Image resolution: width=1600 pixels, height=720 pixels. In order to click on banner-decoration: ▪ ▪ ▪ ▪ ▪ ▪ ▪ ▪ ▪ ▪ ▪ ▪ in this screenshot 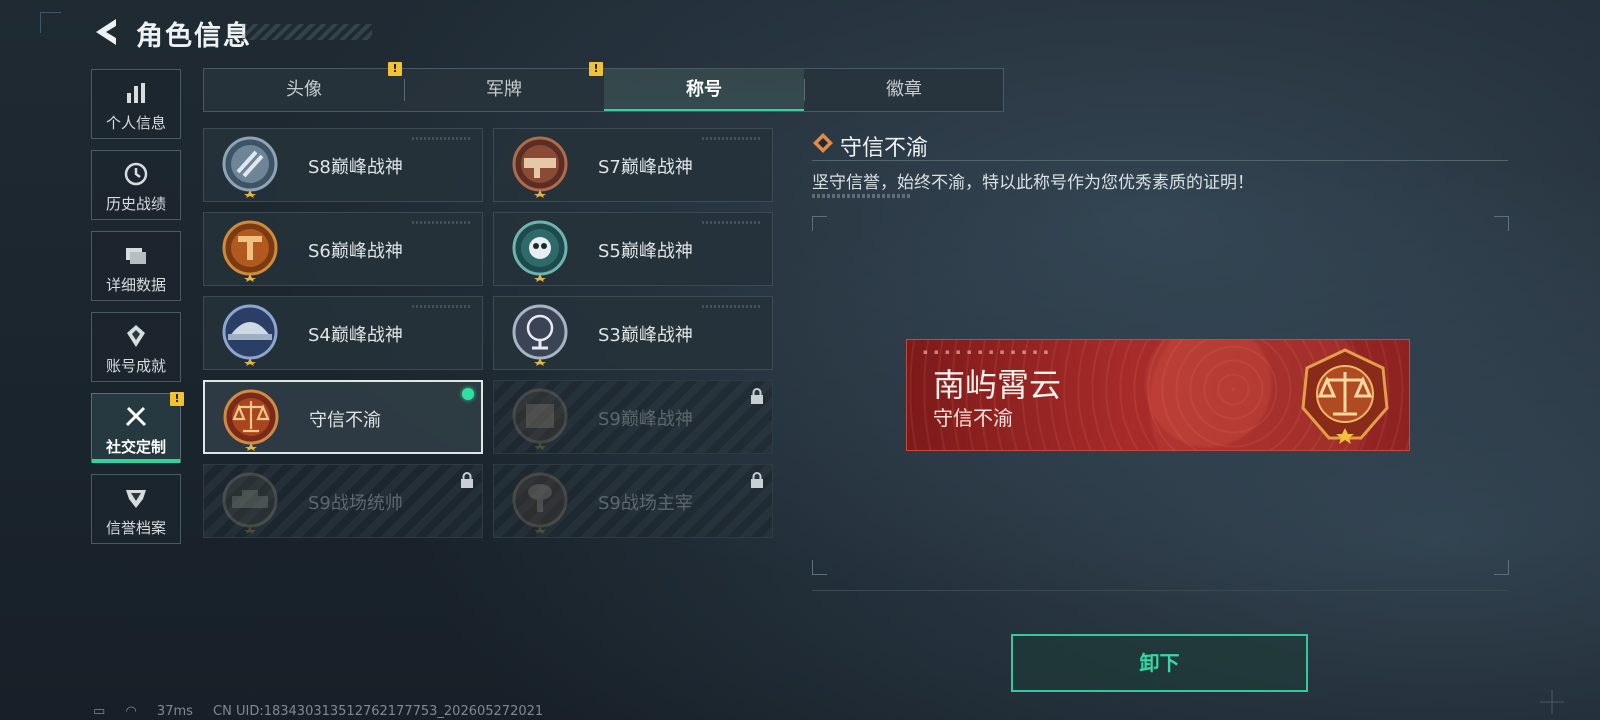, I will do `click(987, 352)`.